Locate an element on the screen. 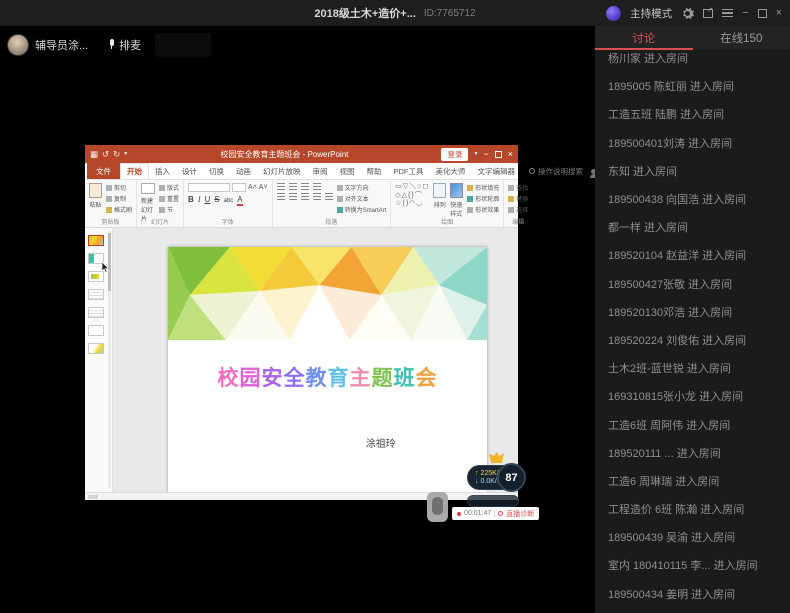 The width and height of the screenshot is (790, 613). ppt-restore-button is located at coordinates (498, 154).